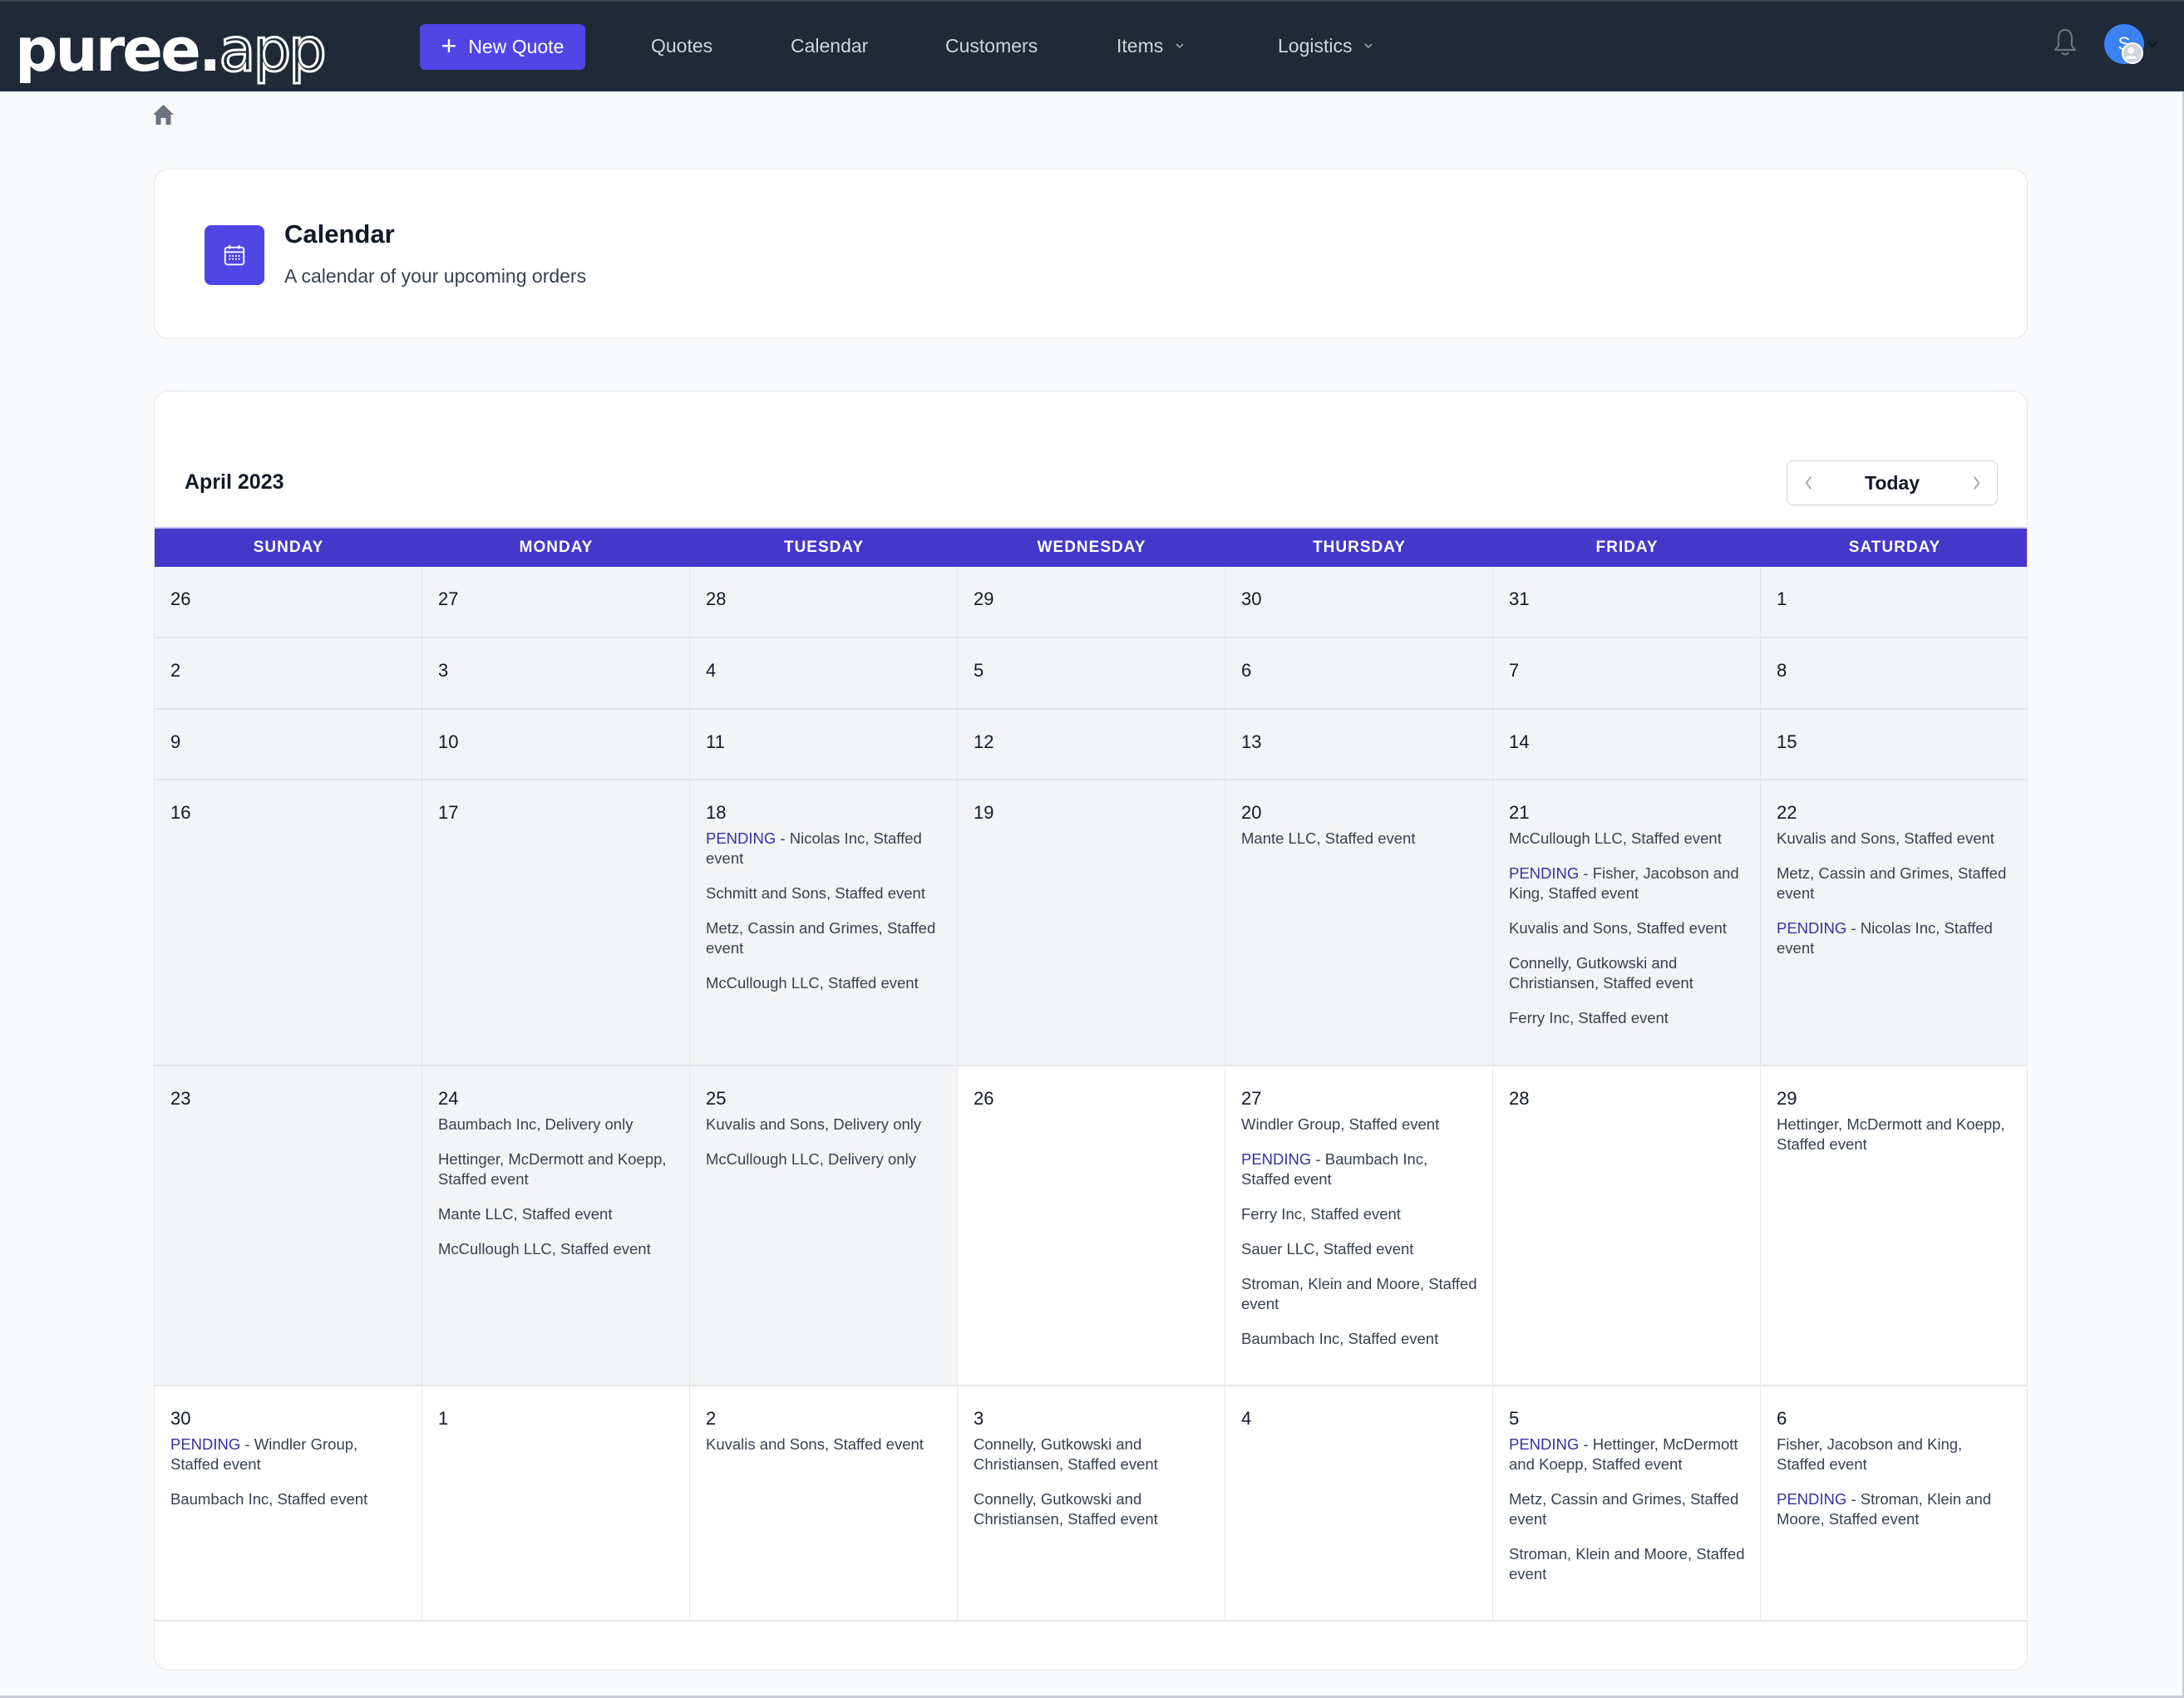 The image size is (2184, 1698). Describe the element at coordinates (2065, 42) in the screenshot. I see `bell-icon` at that location.